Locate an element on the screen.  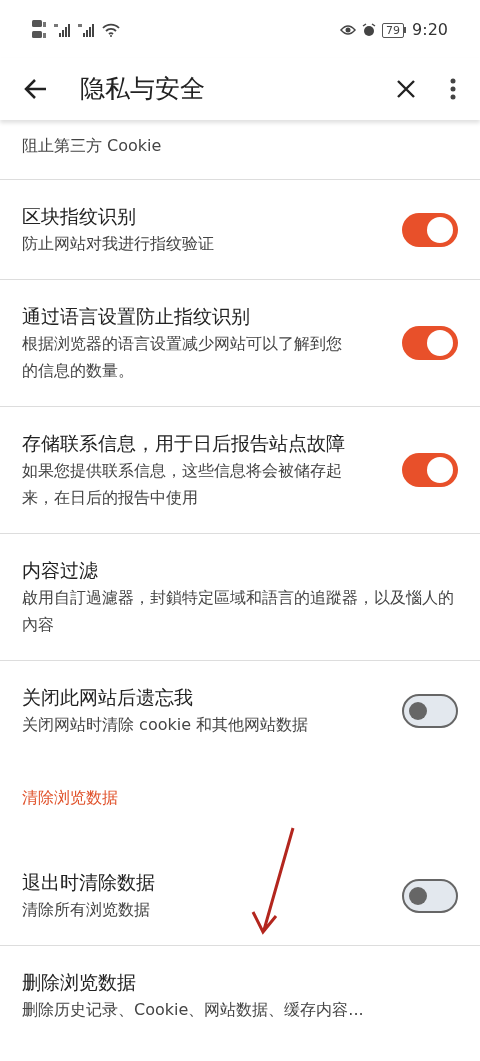
back-arrow-icon is located at coordinates (36, 89).